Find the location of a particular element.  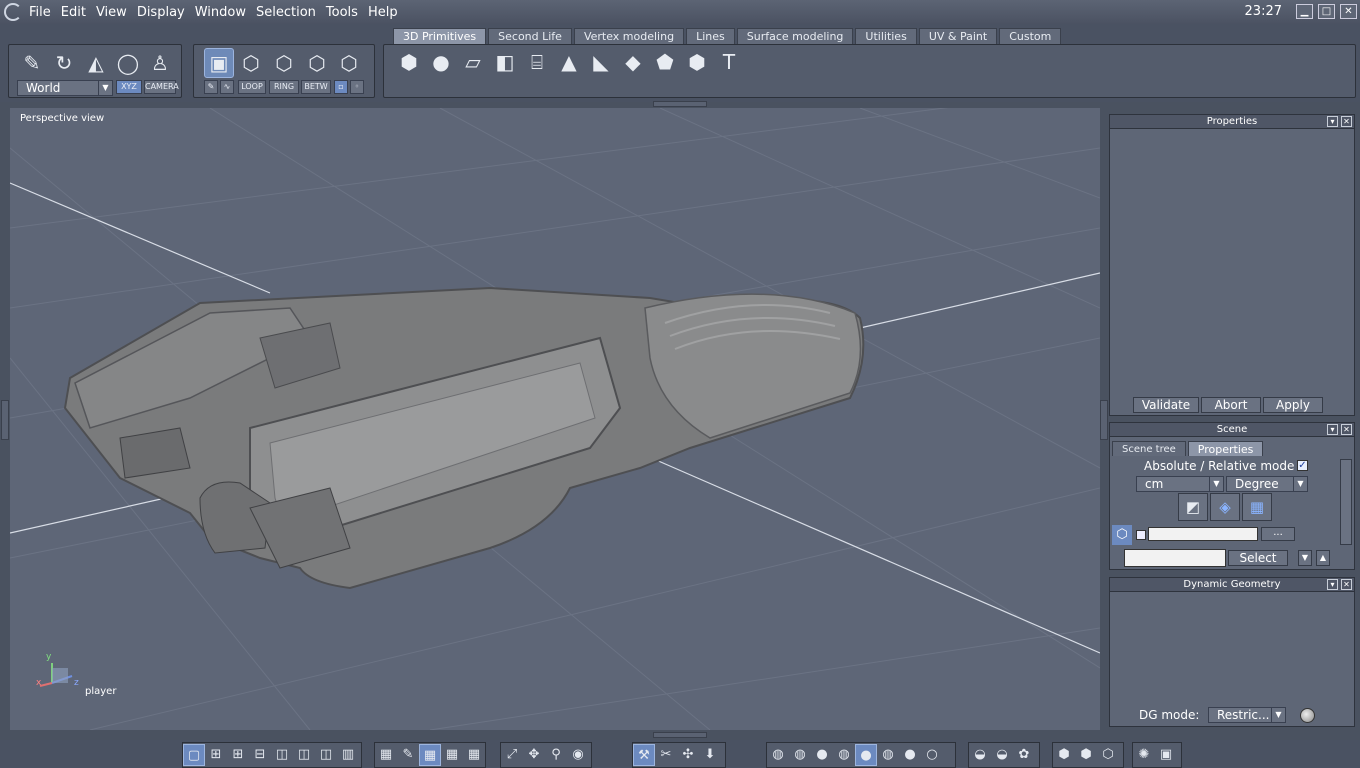

universal-tool-icon: ◯ is located at coordinates (128, 63).